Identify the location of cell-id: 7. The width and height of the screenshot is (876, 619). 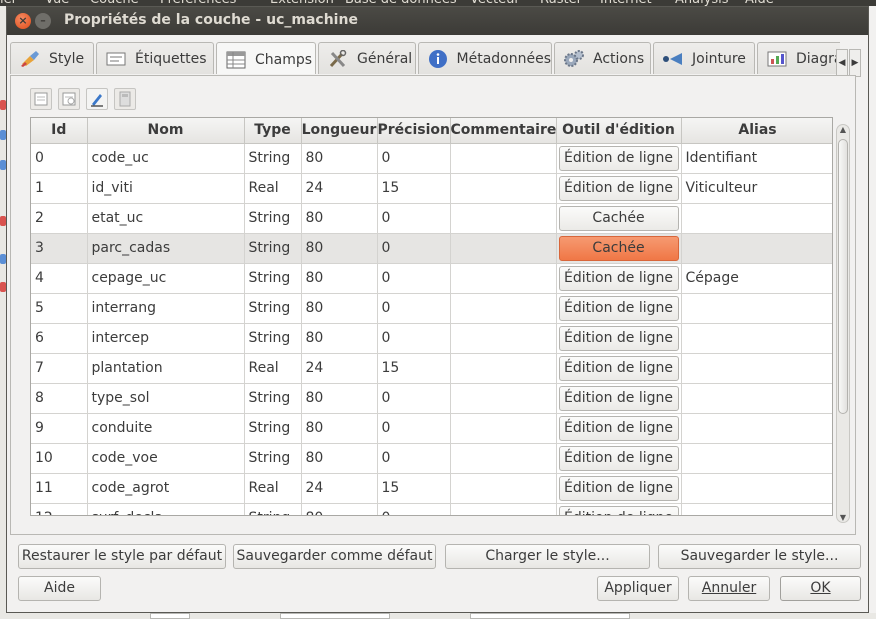
(59, 368).